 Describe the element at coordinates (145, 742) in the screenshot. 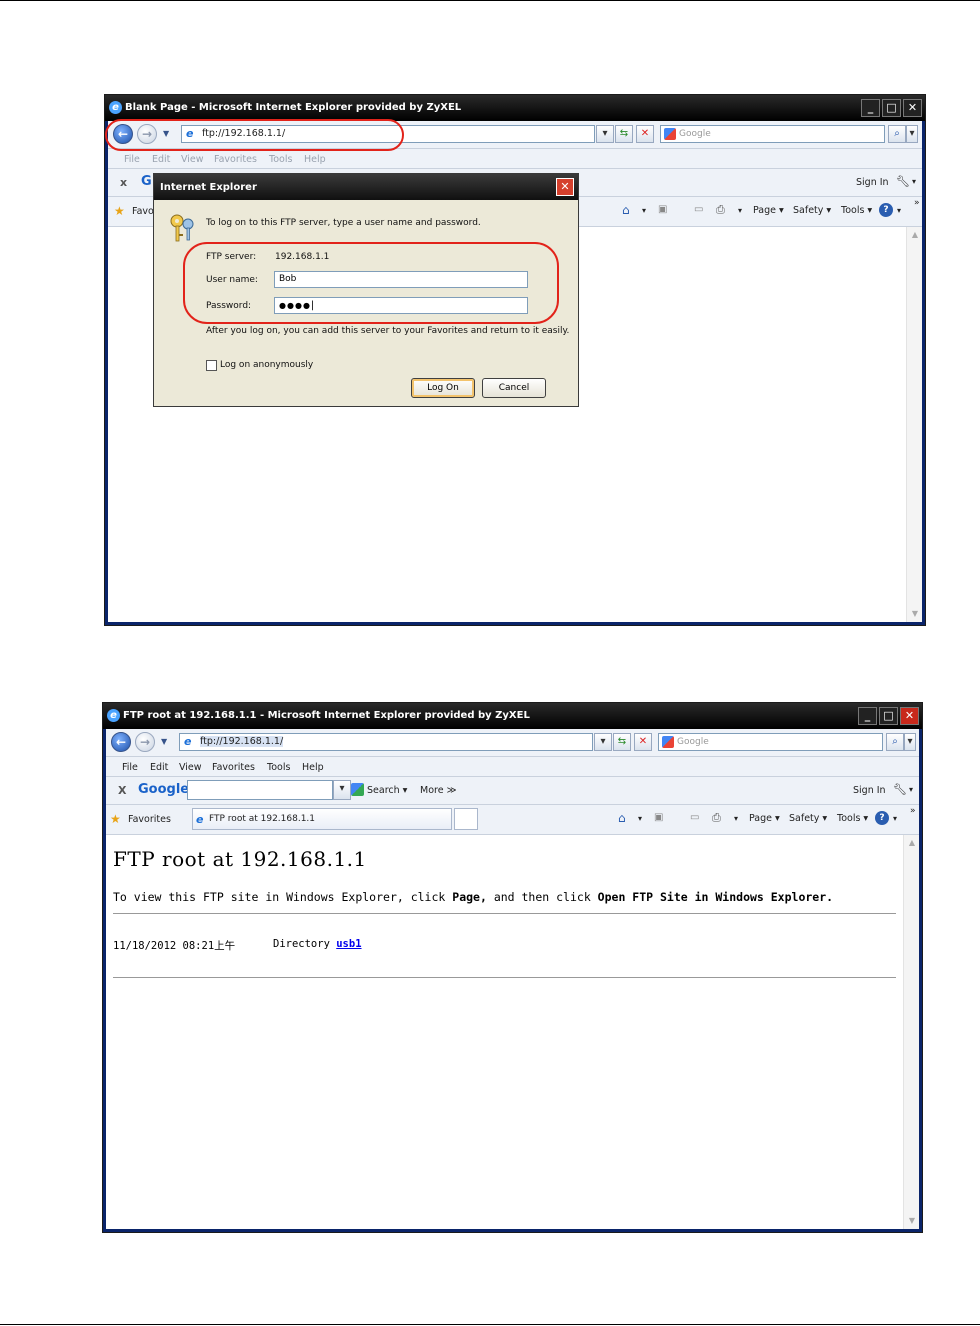

I see `forward-button: →` at that location.